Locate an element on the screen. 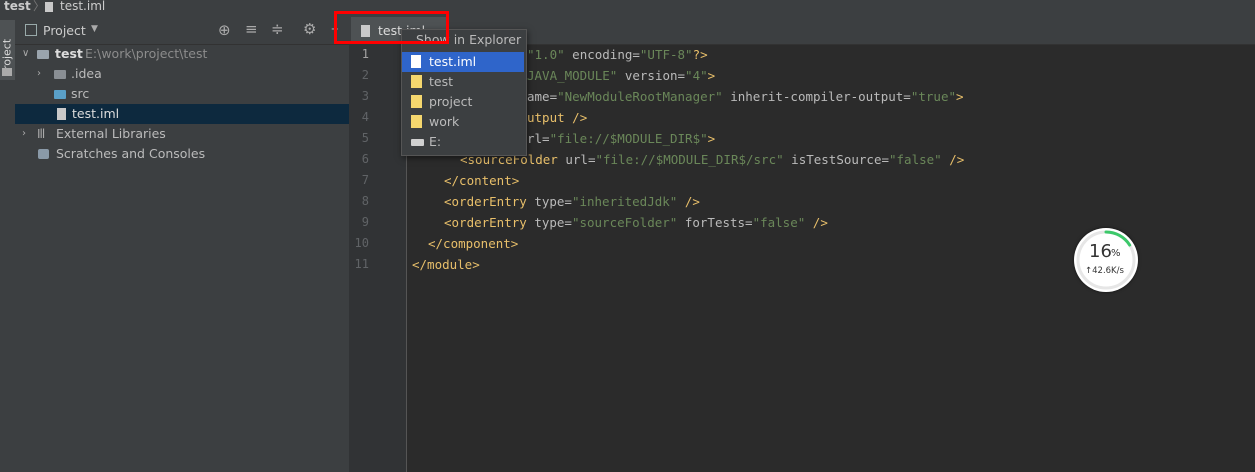 This screenshot has height=472, width=1255. code-token: "true" is located at coordinates (933, 96).